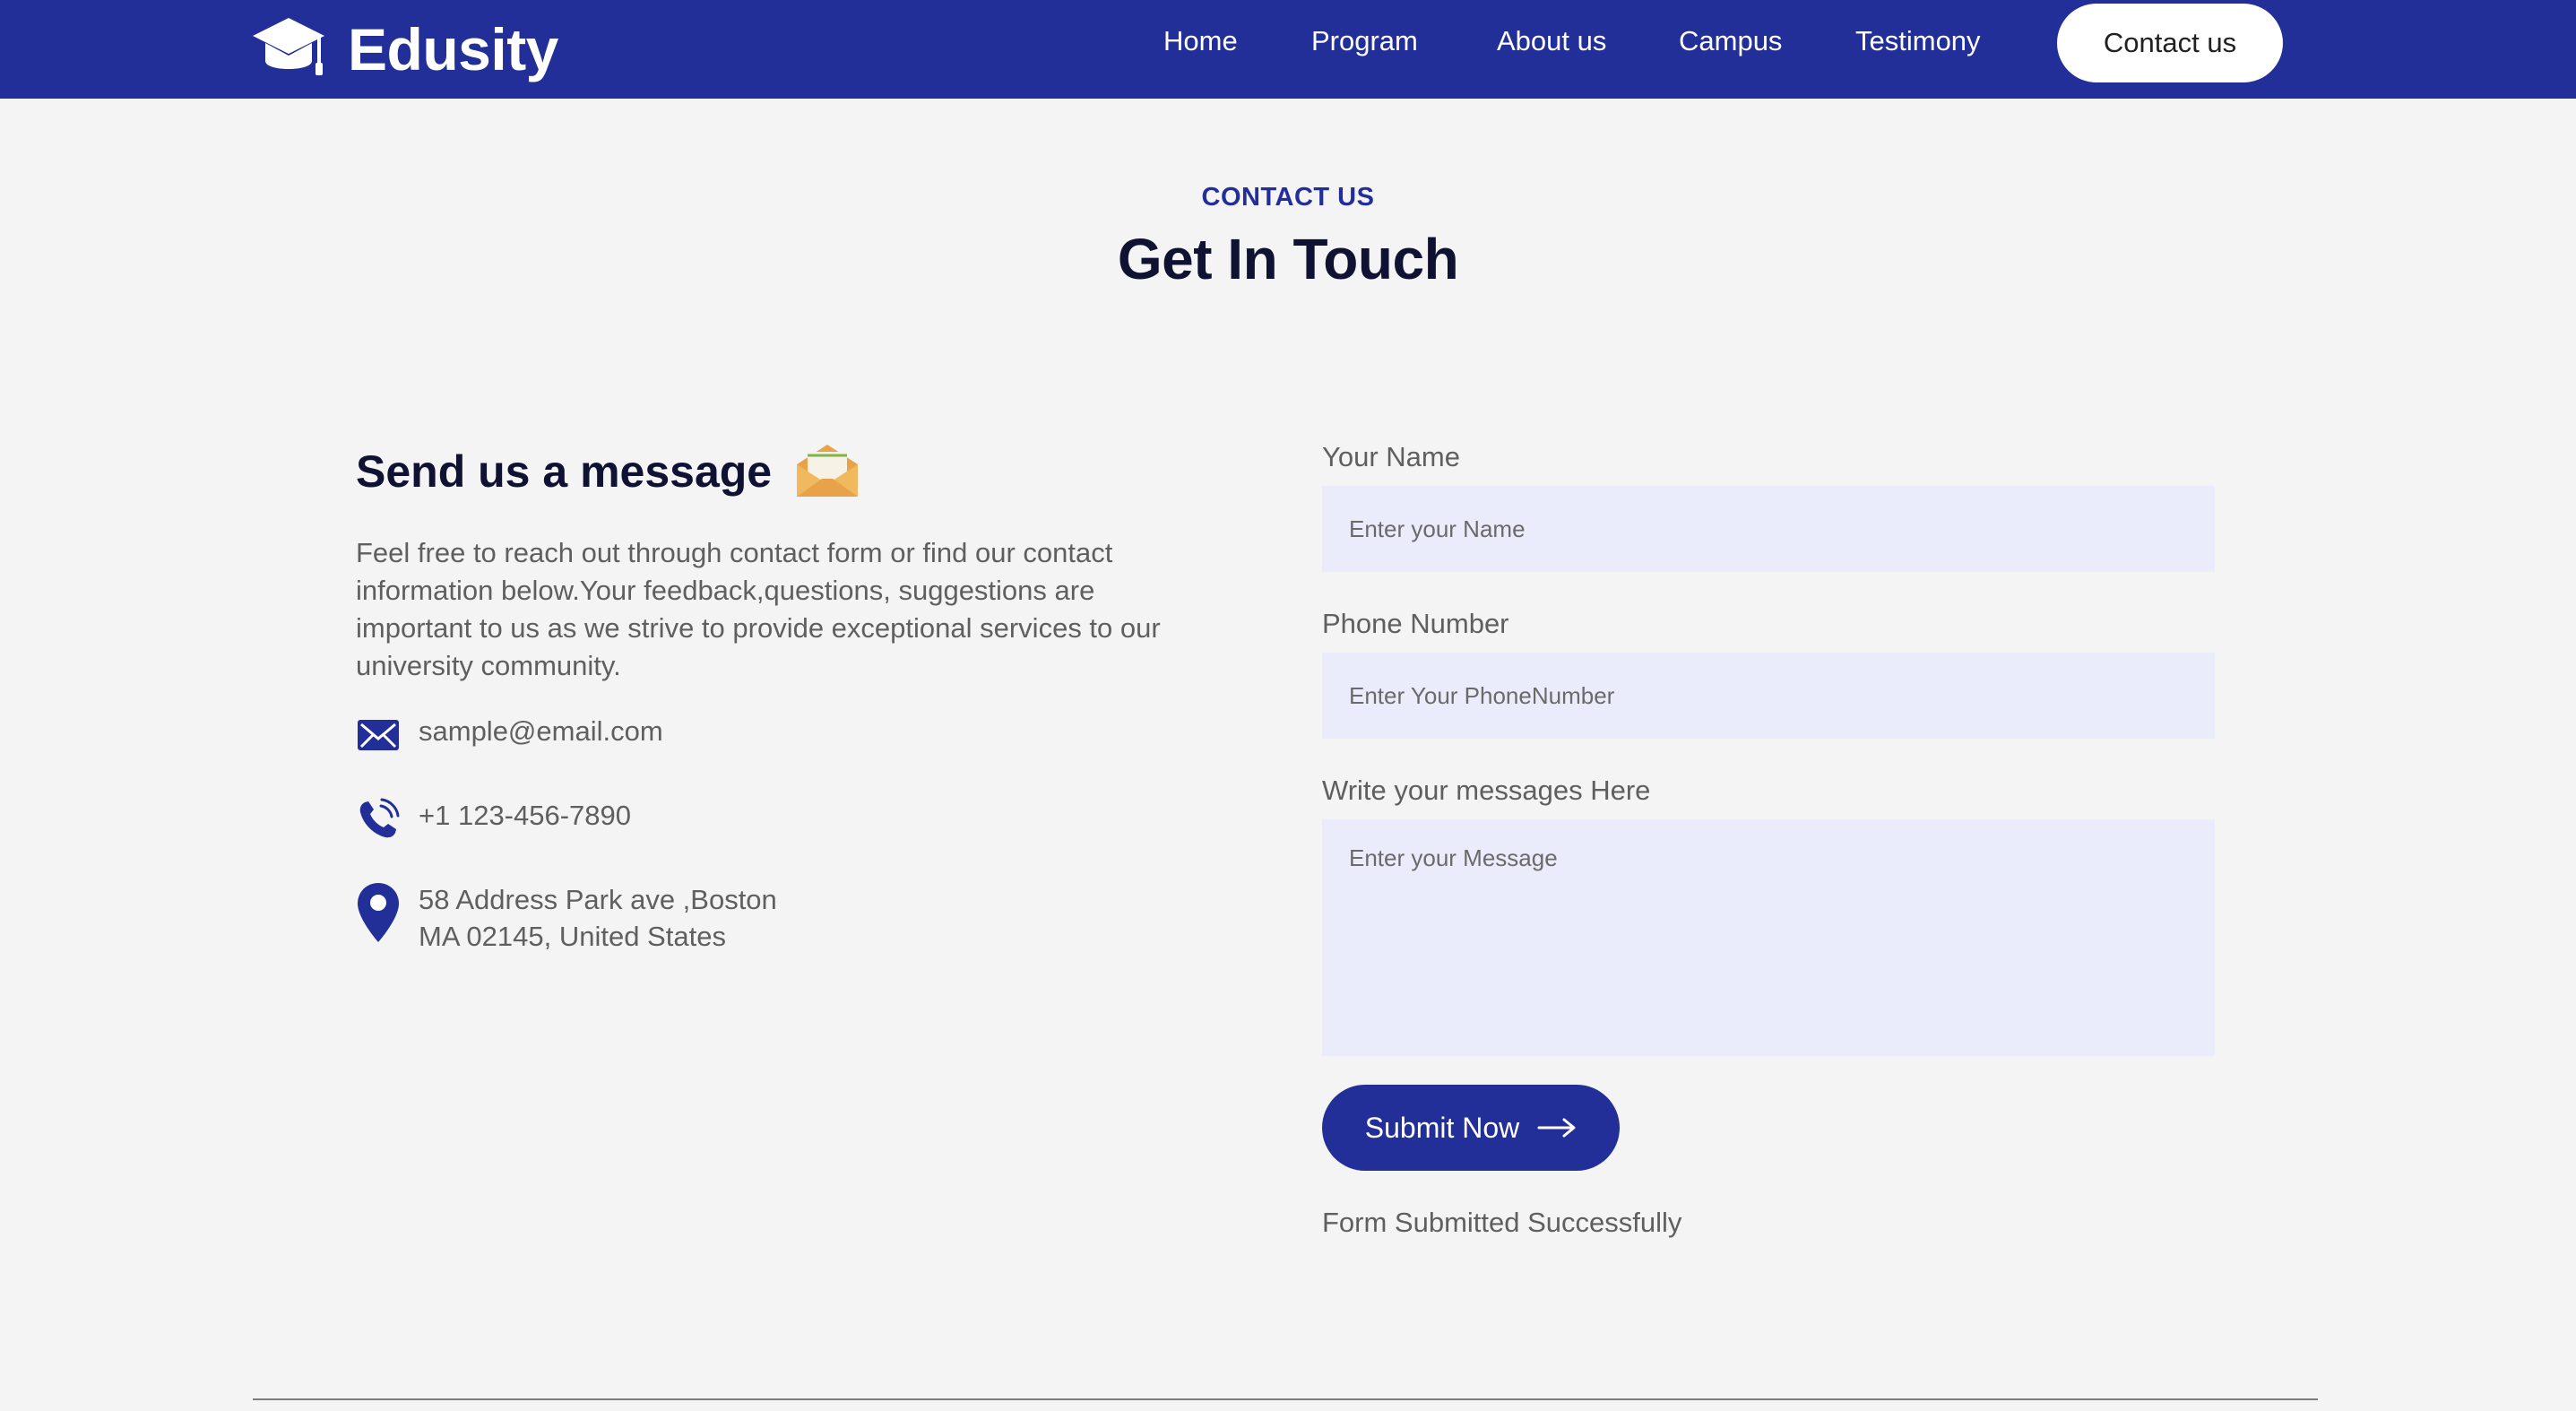 The height and width of the screenshot is (1411, 2576). What do you see at coordinates (1288, 259) in the screenshot?
I see `page-title: Get In Touch` at bounding box center [1288, 259].